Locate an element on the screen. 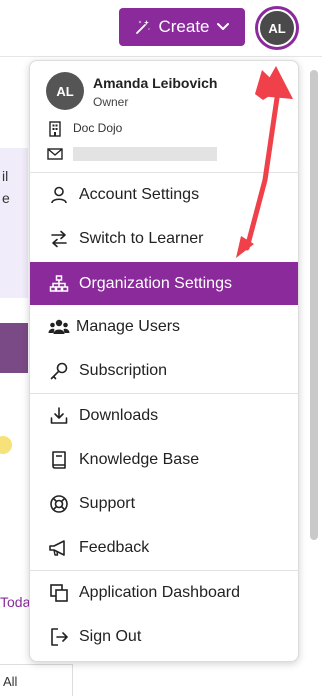  create-button-label: Create is located at coordinates (184, 26).